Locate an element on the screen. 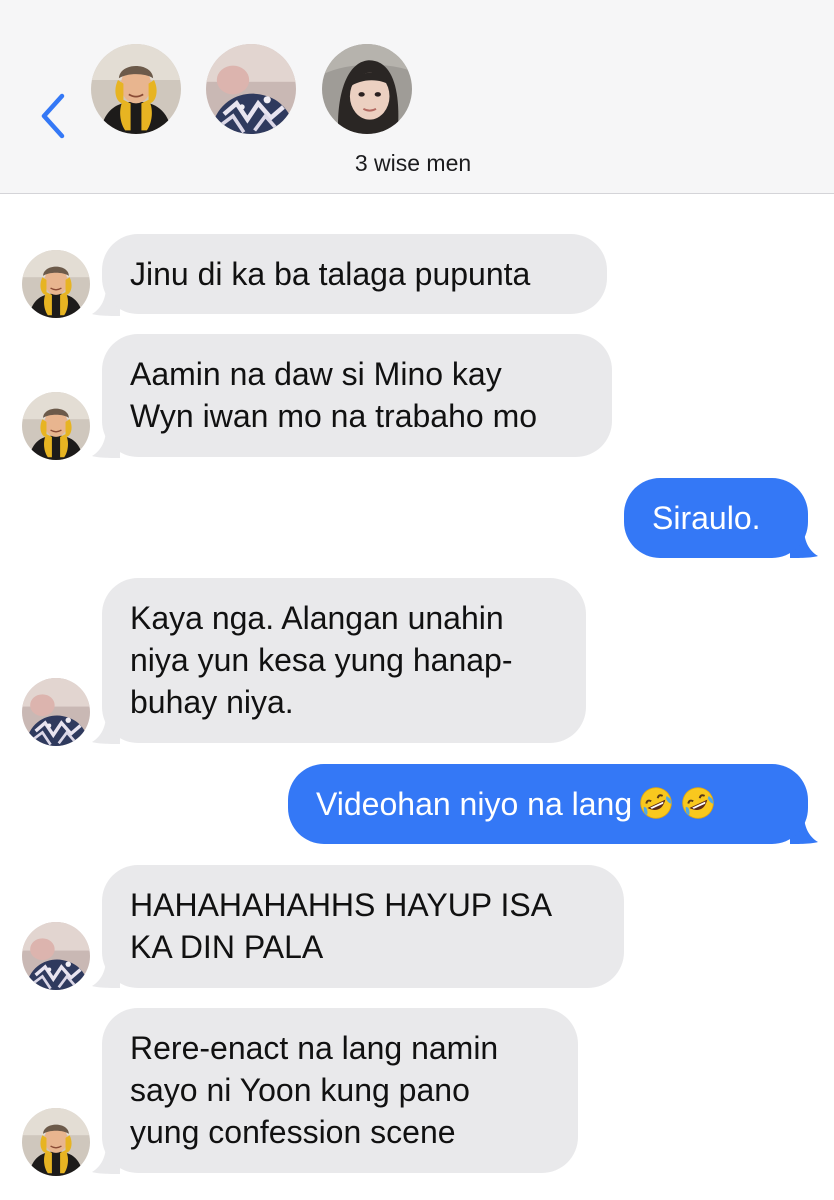 The height and width of the screenshot is (1200, 834). message-line: KA DIN PALA is located at coordinates (227, 947).